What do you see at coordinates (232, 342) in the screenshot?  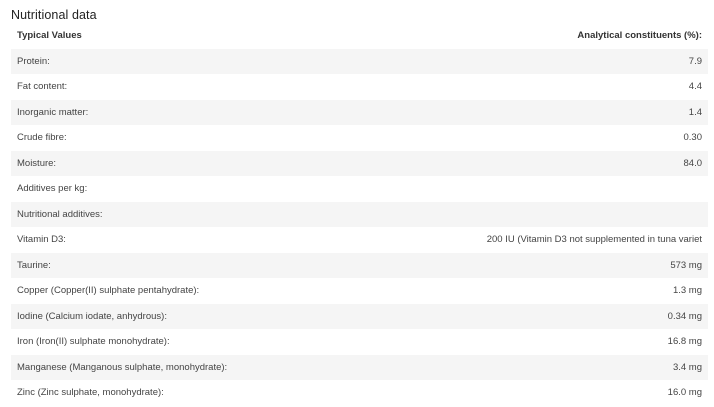 I see `row-label: Iron (Iron(II) sulphate monohydrate):` at bounding box center [232, 342].